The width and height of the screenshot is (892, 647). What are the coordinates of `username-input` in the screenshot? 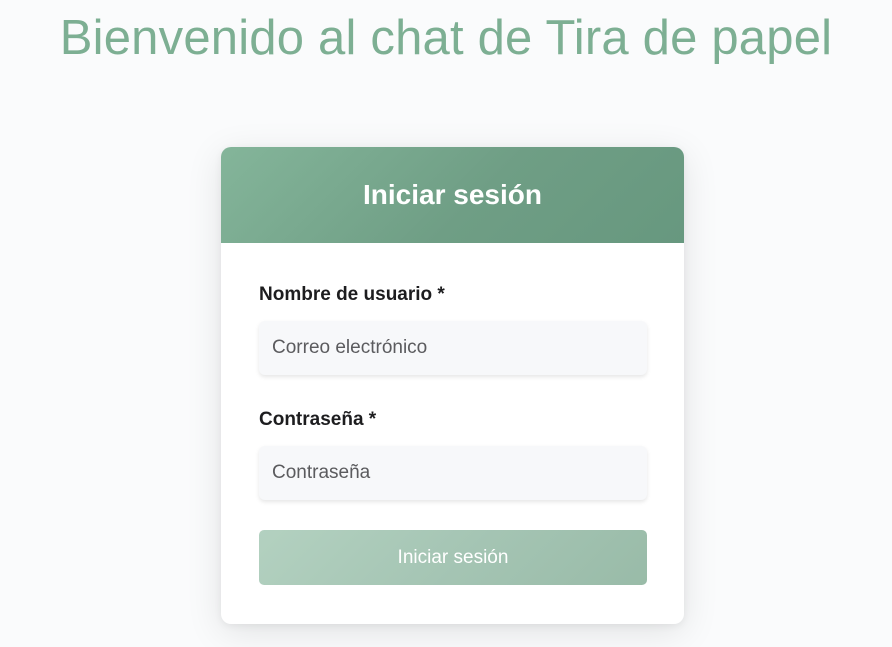 It's located at (453, 348).